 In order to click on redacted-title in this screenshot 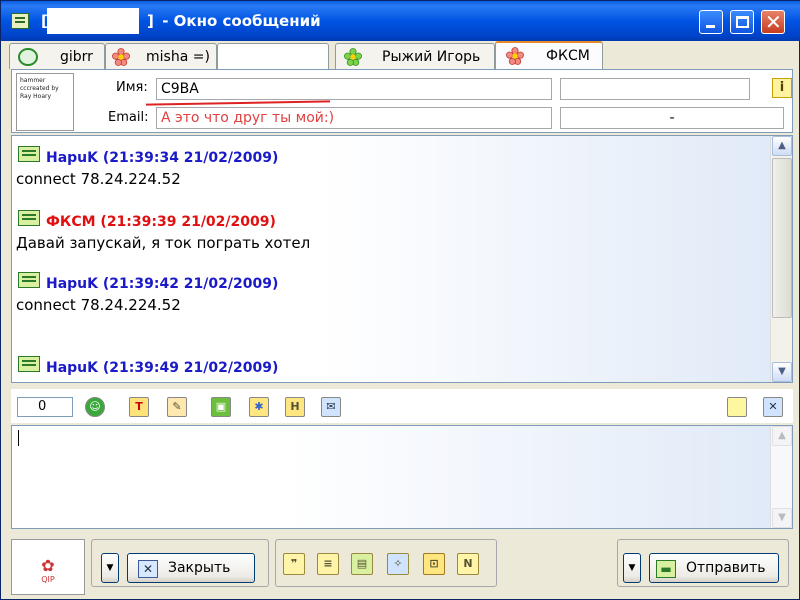, I will do `click(93, 21)`.